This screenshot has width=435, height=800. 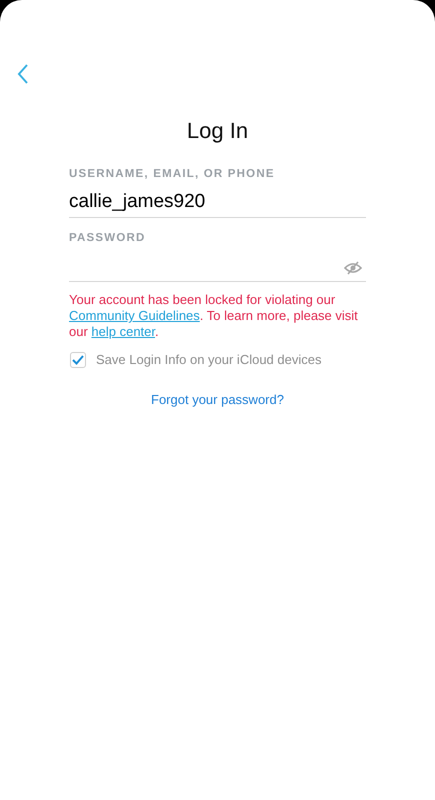 What do you see at coordinates (172, 174) in the screenshot?
I see `field-label: USERNAME, EMAIL, OR PHONE` at bounding box center [172, 174].